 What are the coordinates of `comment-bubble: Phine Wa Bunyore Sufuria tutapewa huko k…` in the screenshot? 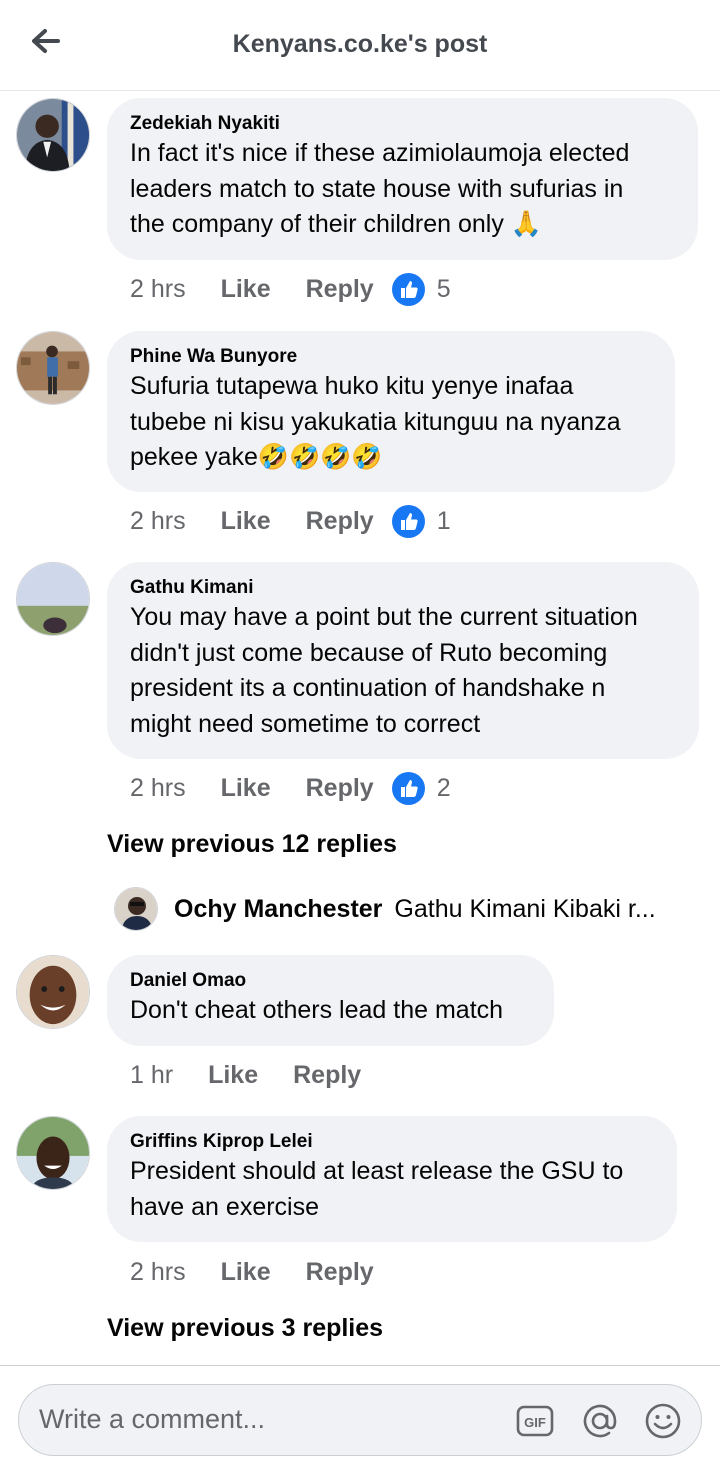 It's located at (391, 411).